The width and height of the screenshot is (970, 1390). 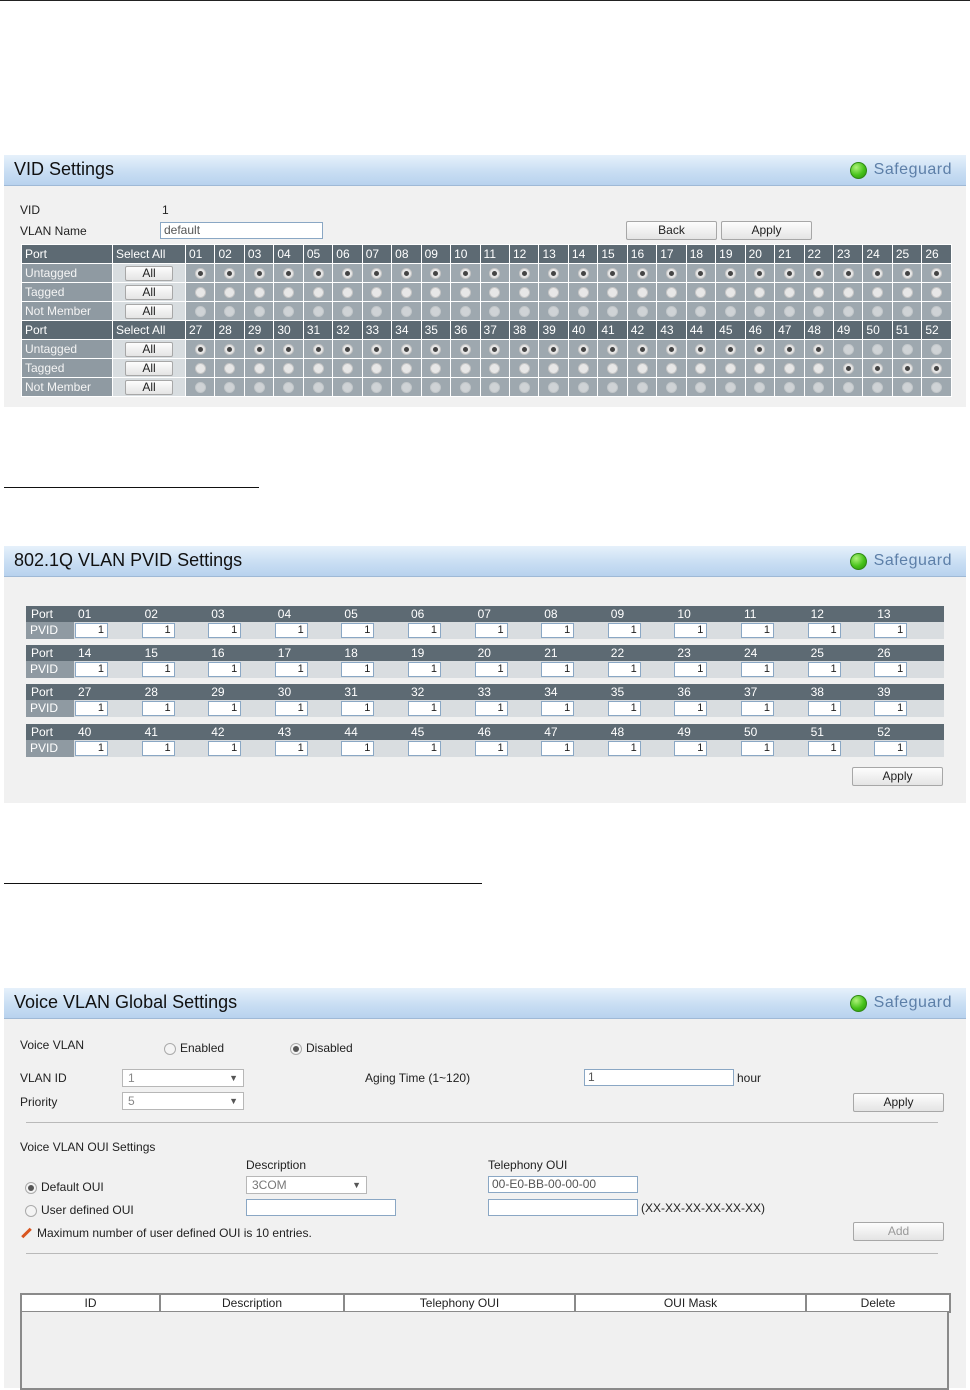 What do you see at coordinates (897, 776) in the screenshot?
I see `pvid-apply-button: Apply` at bounding box center [897, 776].